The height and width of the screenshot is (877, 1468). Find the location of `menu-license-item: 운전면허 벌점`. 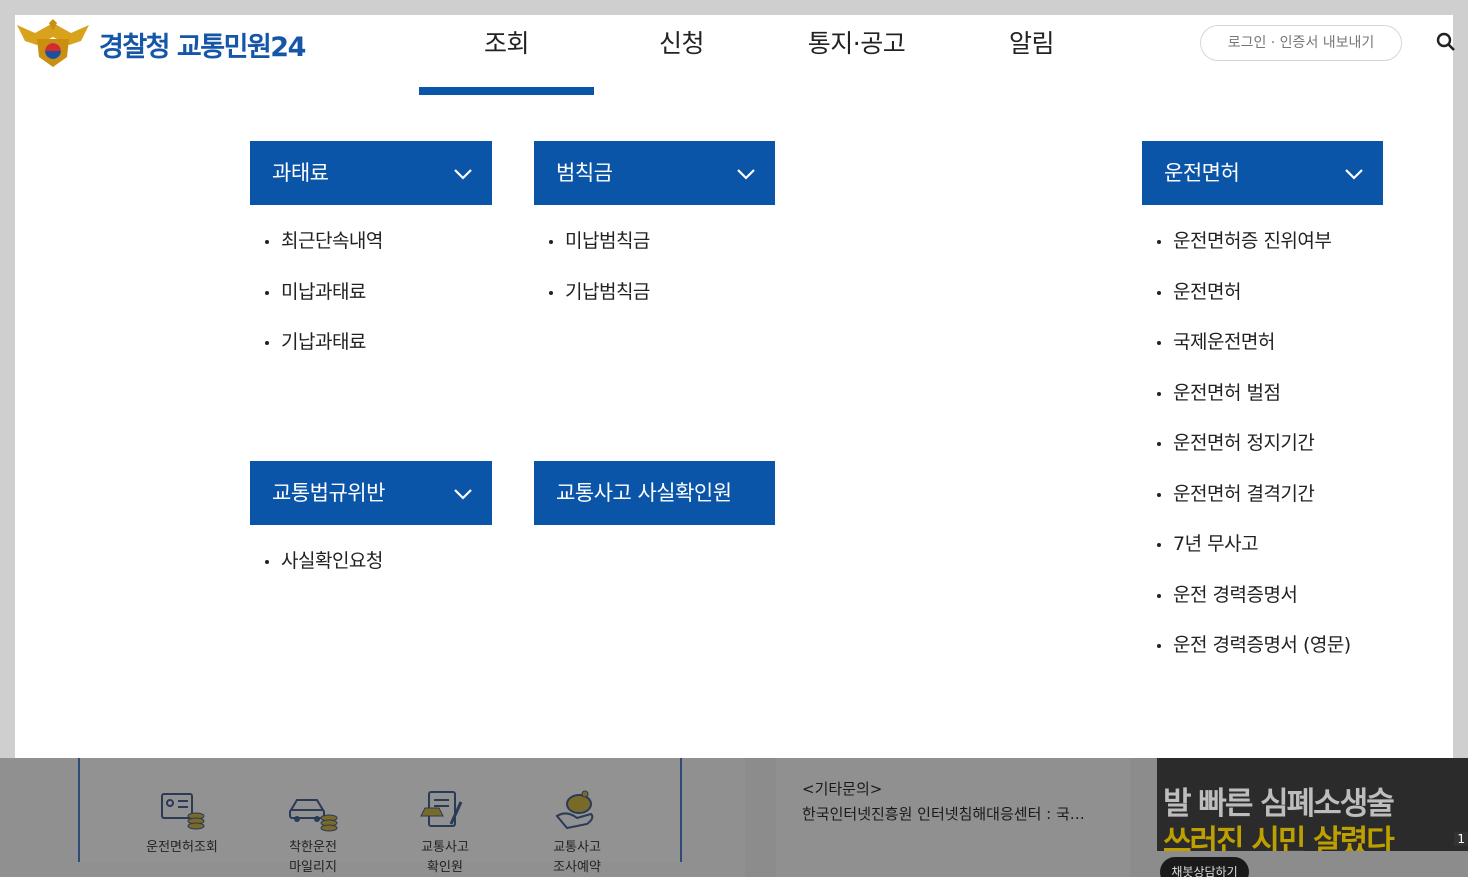

menu-license-item: 운전면허 벌점 is located at coordinates (1254, 406).